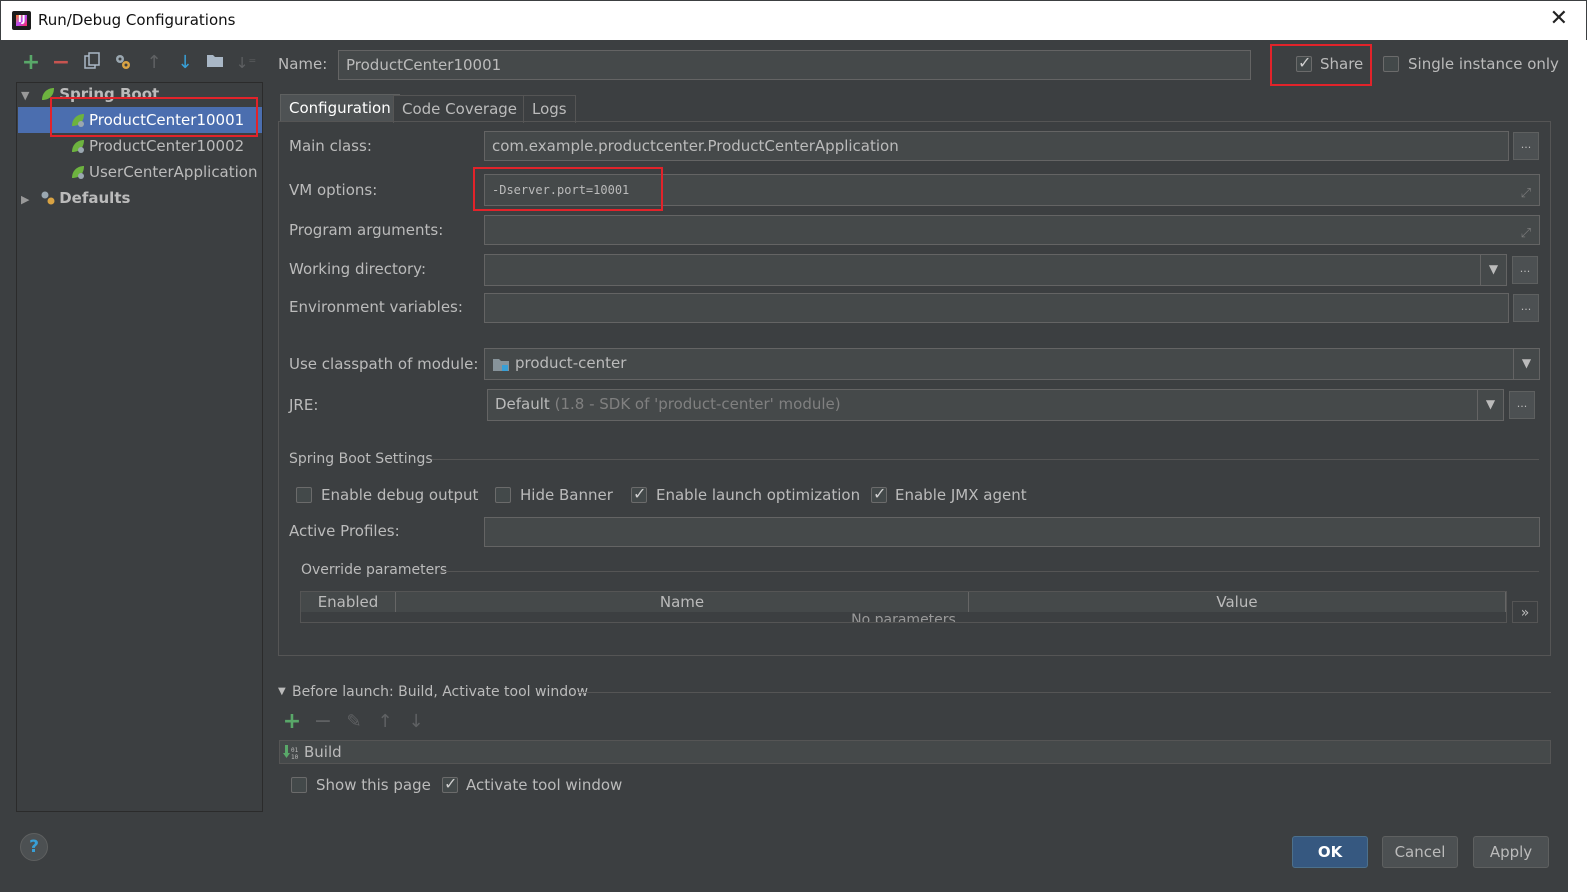 This screenshot has height=892, width=1587. I want to click on svg-text: 10, so click(295, 757).